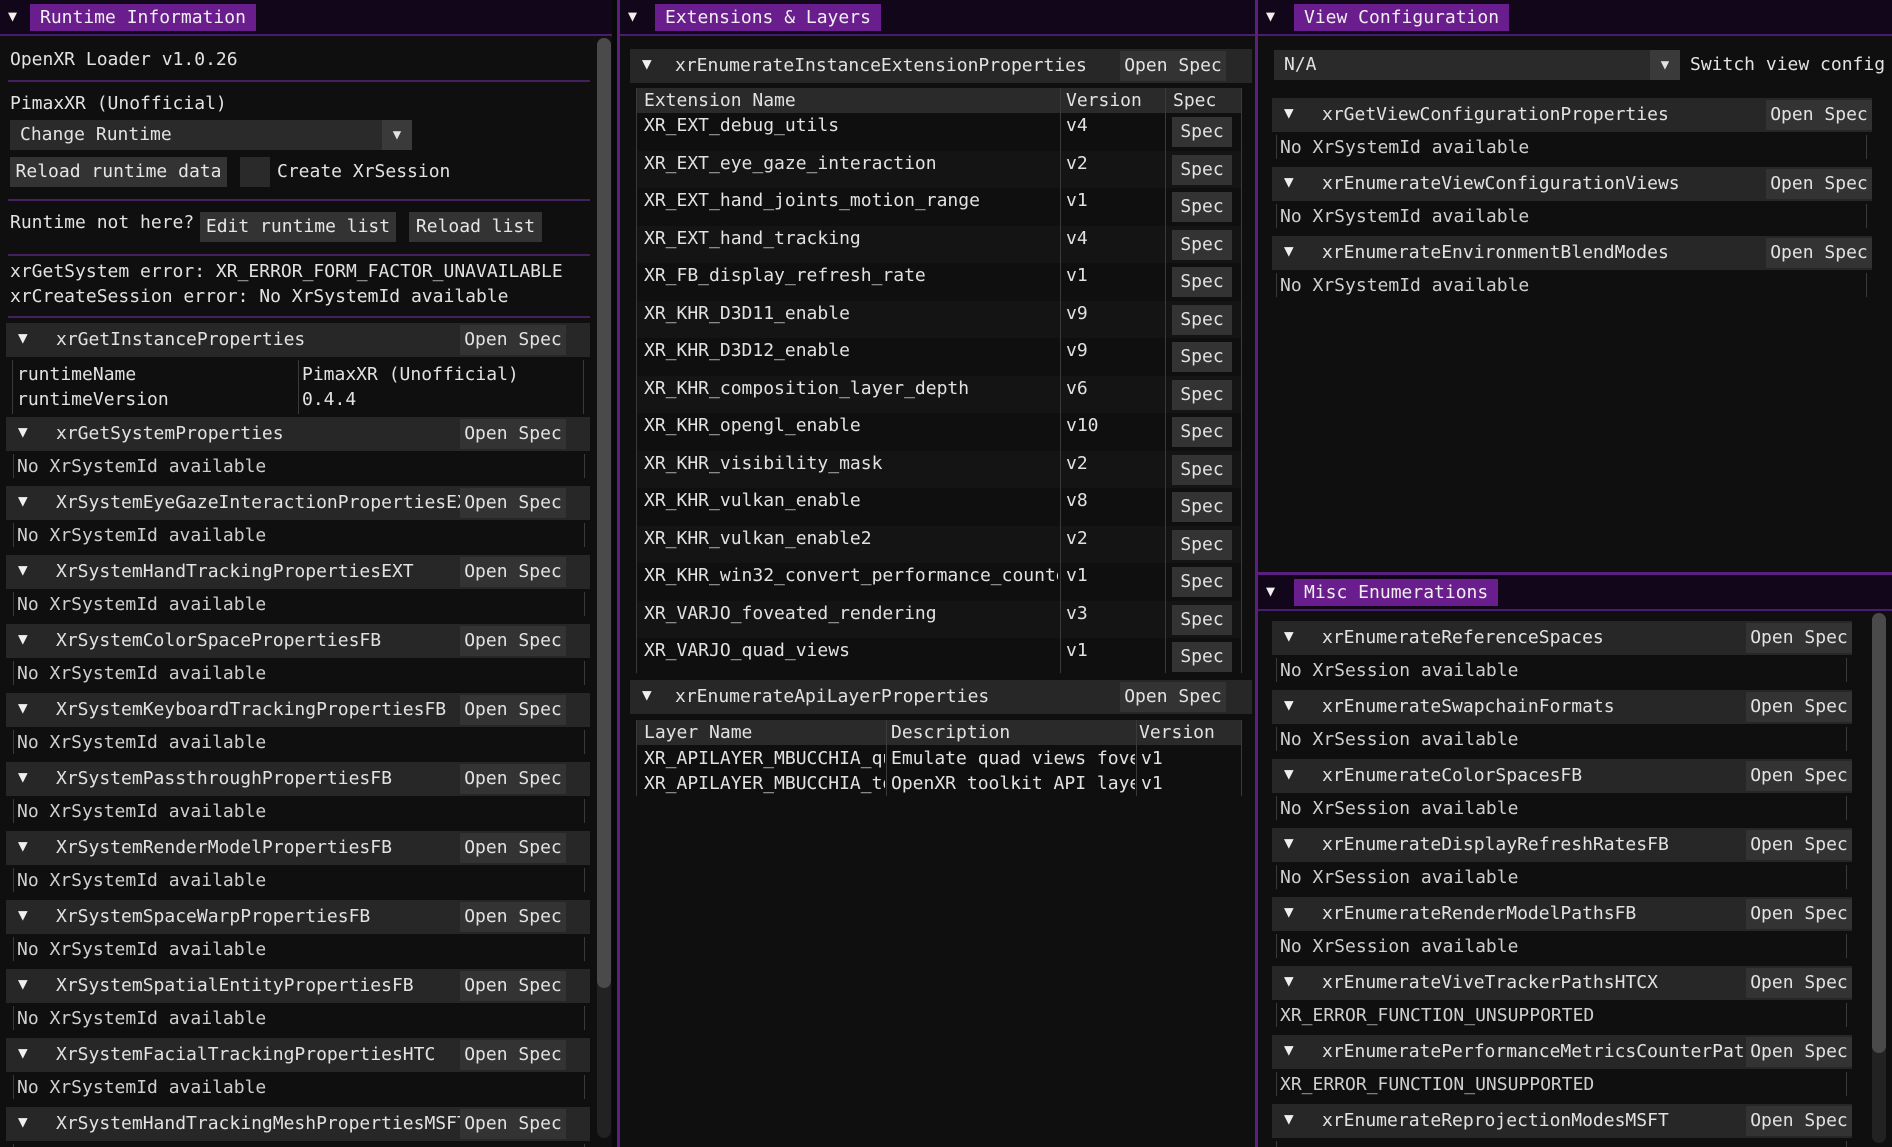  I want to click on reload-runtime-data-button: Reload runtime data, so click(118, 172).